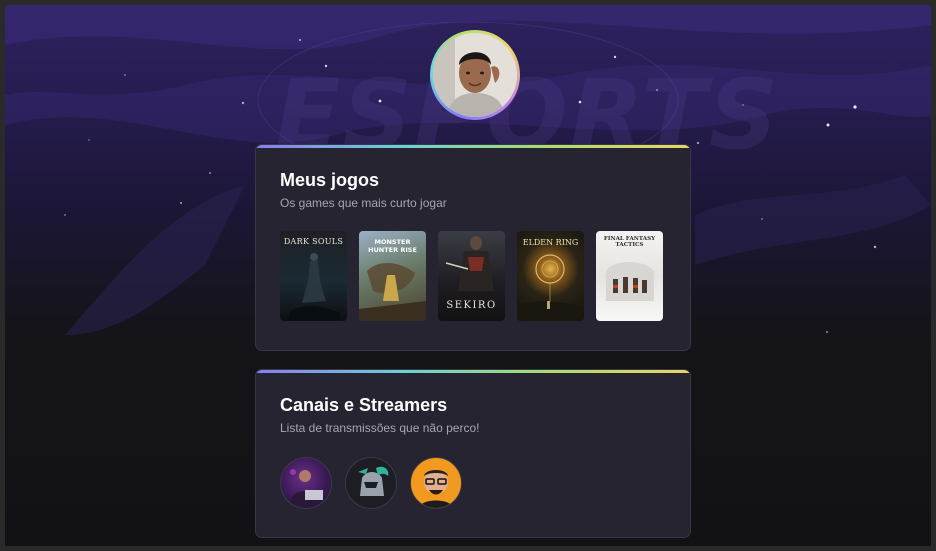 Image resolution: width=936 pixels, height=551 pixels. Describe the element at coordinates (392, 276) in the screenshot. I see `game-cover-monster-hunter-rise: MONSTER HUNTER RISE` at that location.